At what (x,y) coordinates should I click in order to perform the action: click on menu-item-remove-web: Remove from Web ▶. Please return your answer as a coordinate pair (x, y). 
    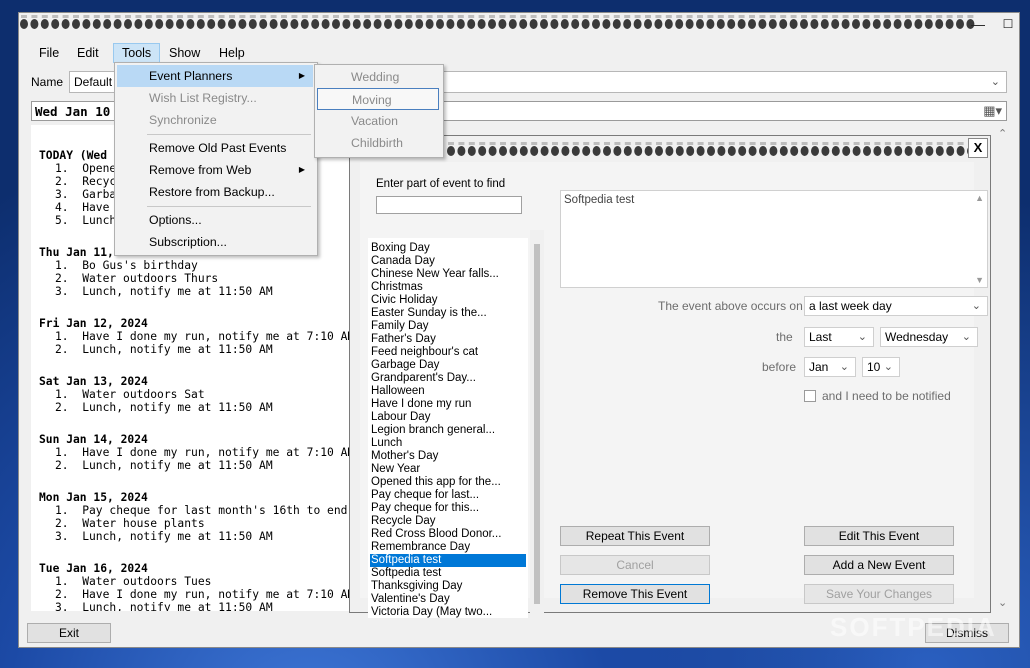
    Looking at the image, I should click on (215, 170).